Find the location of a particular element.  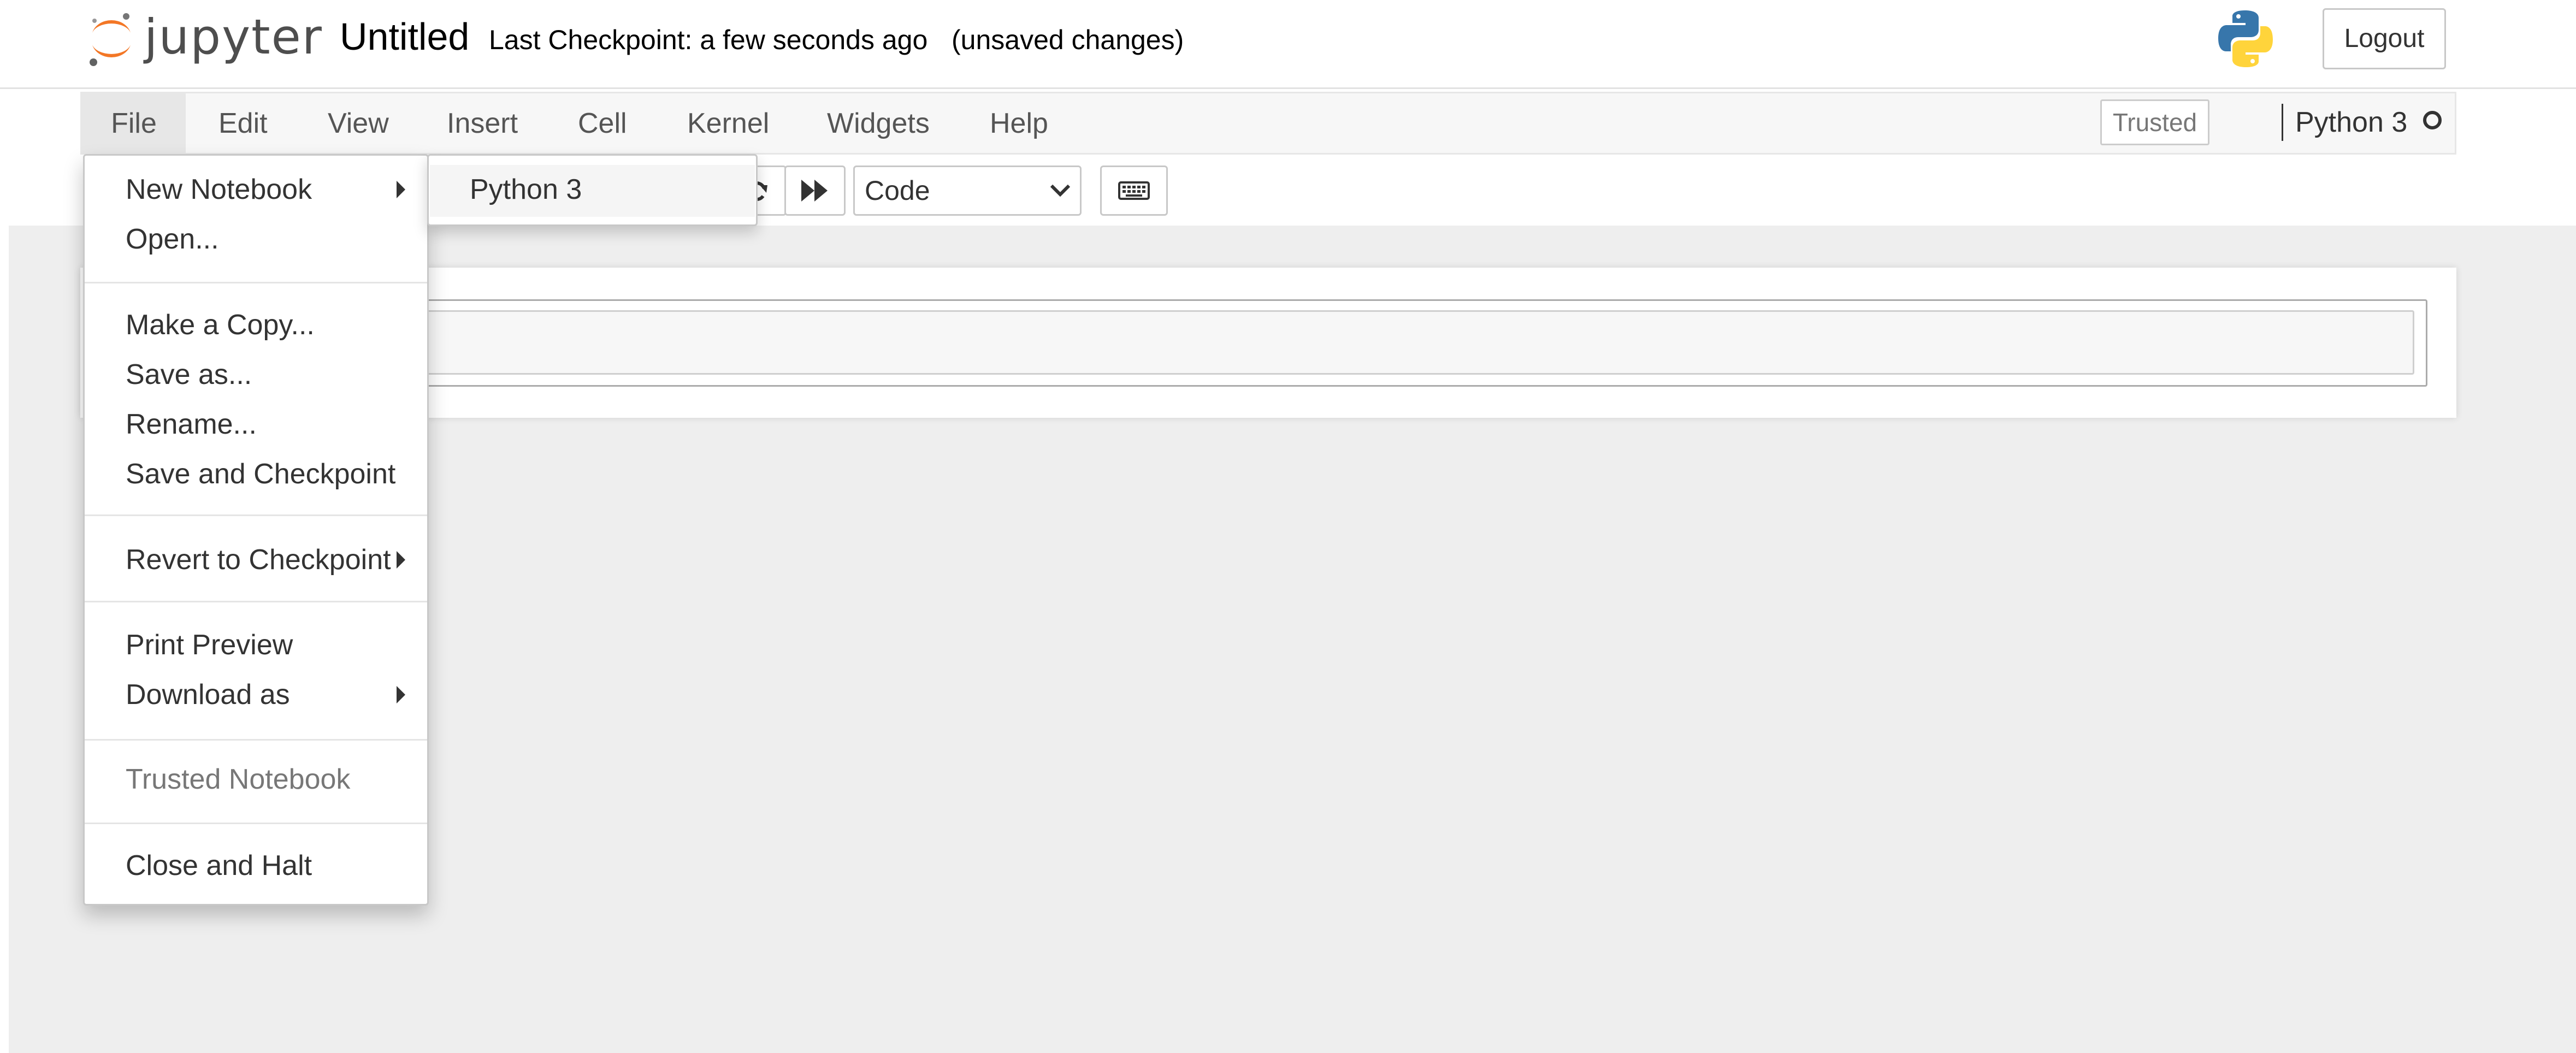

kernel-name: Python 3 is located at coordinates (2351, 122).